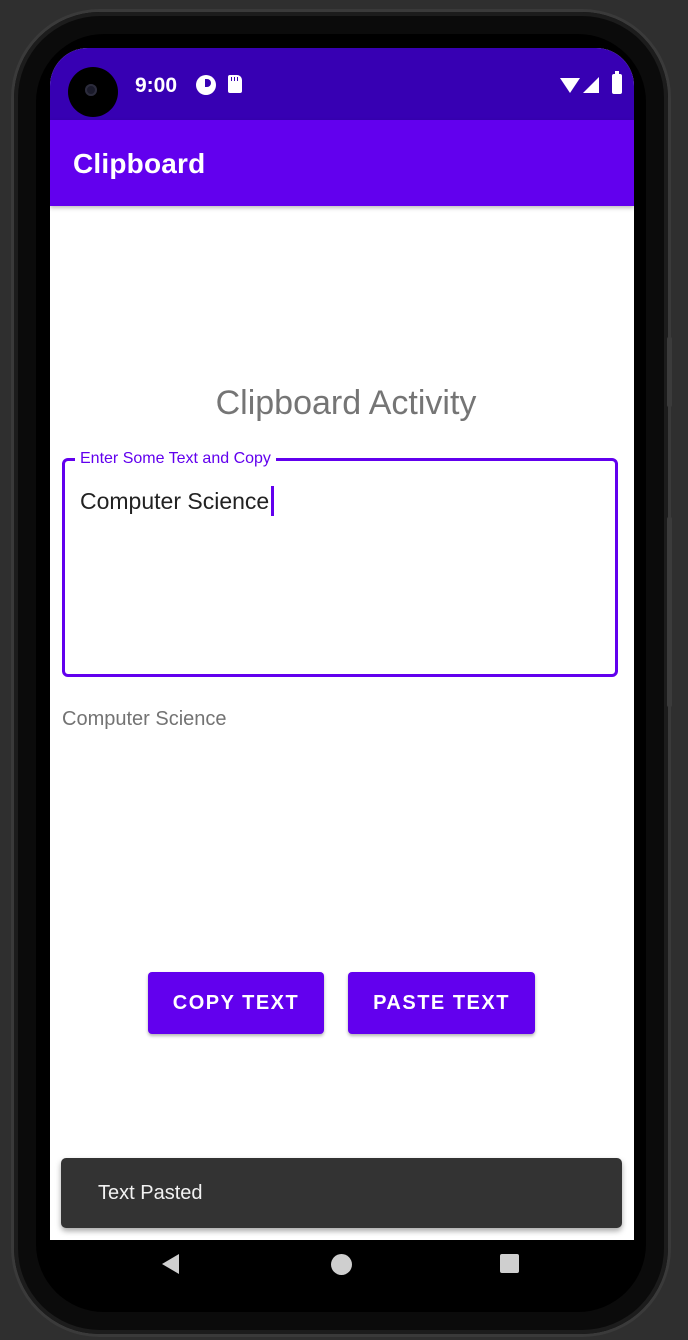  Describe the element at coordinates (235, 84) in the screenshot. I see `sd-card-icon` at that location.